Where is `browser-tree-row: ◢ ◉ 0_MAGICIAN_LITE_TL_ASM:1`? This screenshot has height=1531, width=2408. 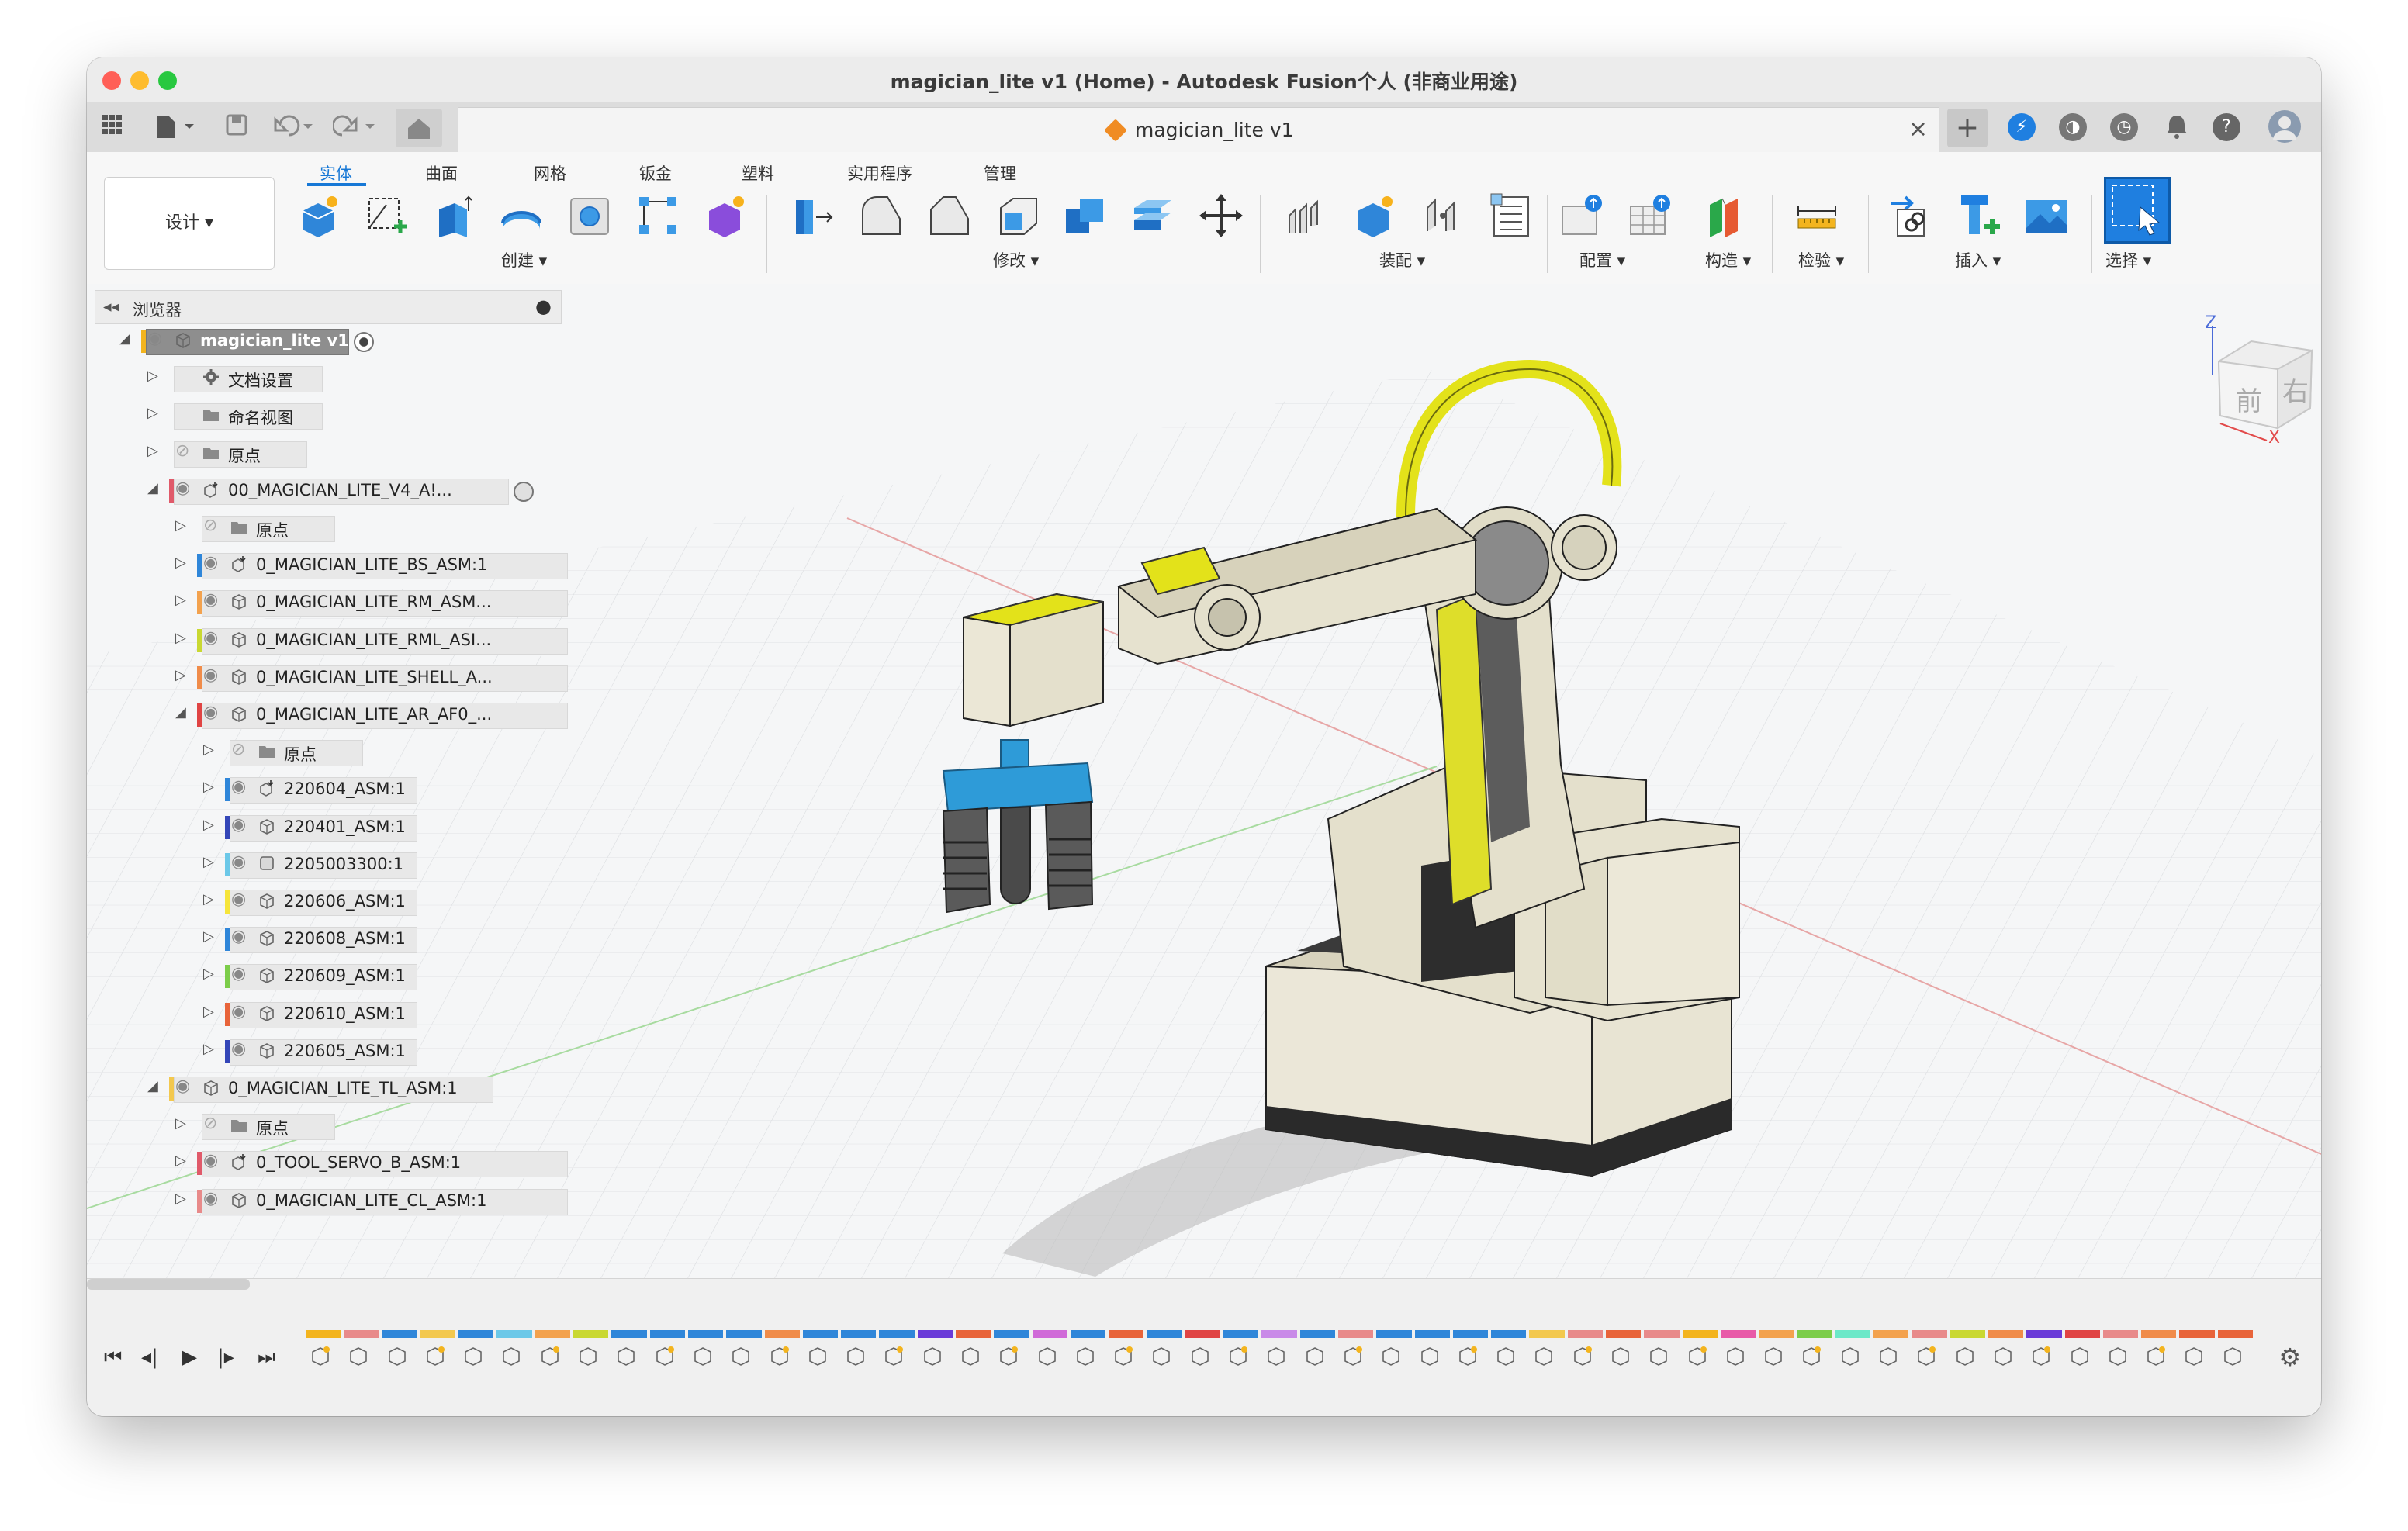 browser-tree-row: ◢ ◉ 0_MAGICIAN_LITE_TL_ASM:1 is located at coordinates (327, 1089).